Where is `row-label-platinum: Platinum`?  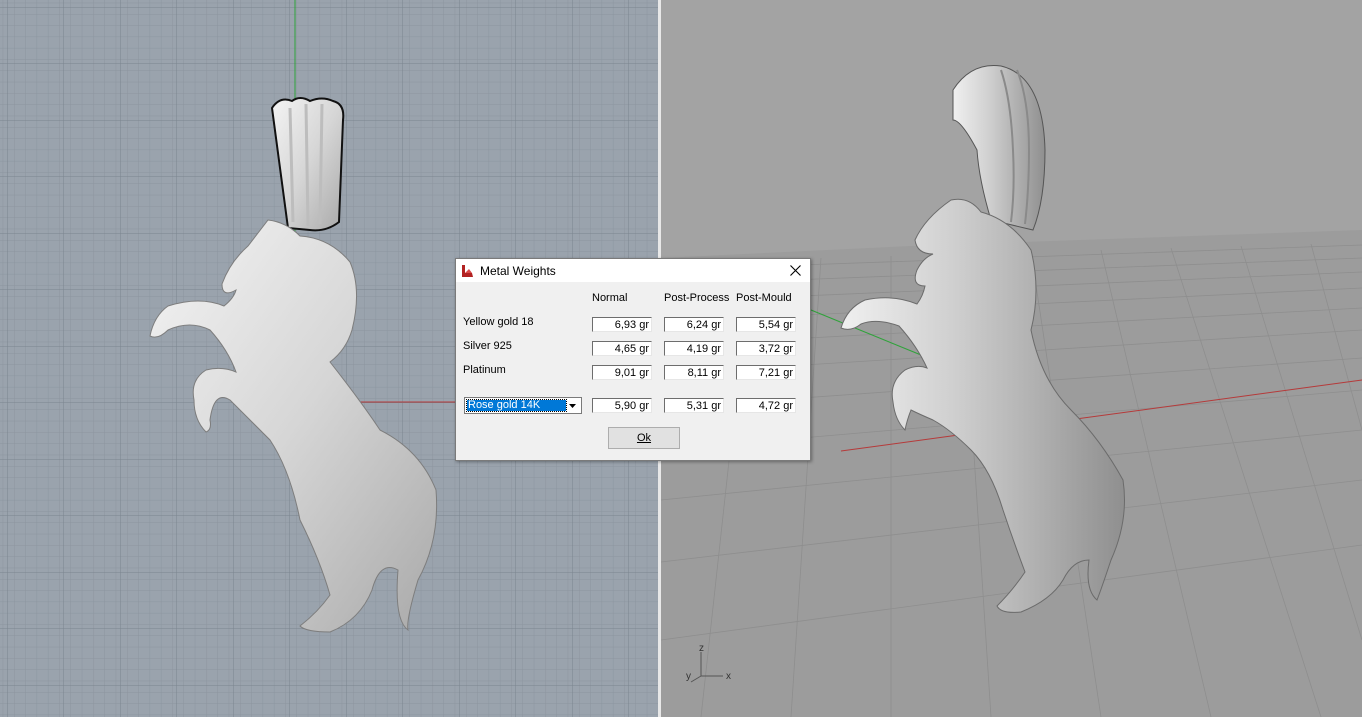
row-label-platinum: Platinum is located at coordinates (484, 370).